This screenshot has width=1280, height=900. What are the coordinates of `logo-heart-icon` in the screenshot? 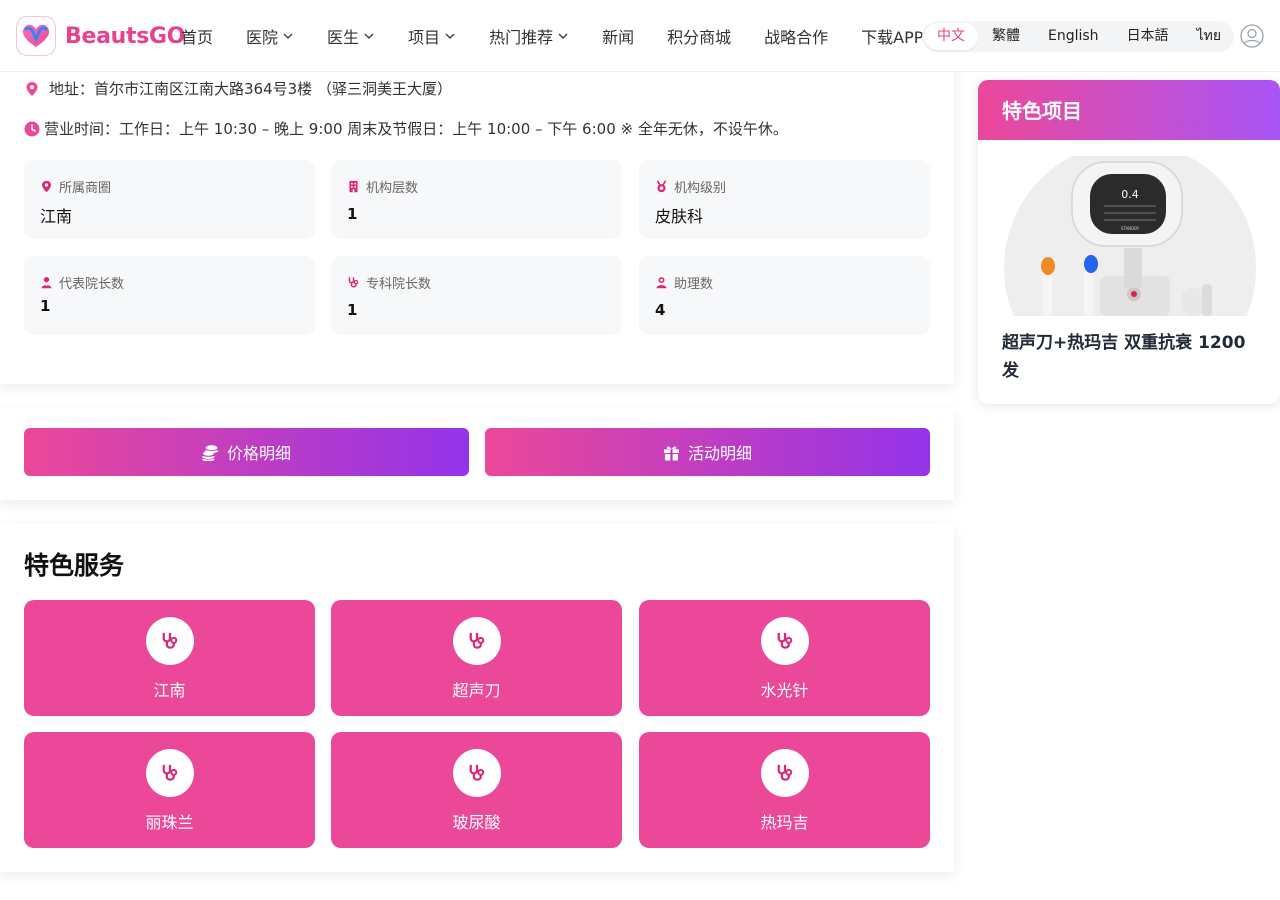 It's located at (36, 36).